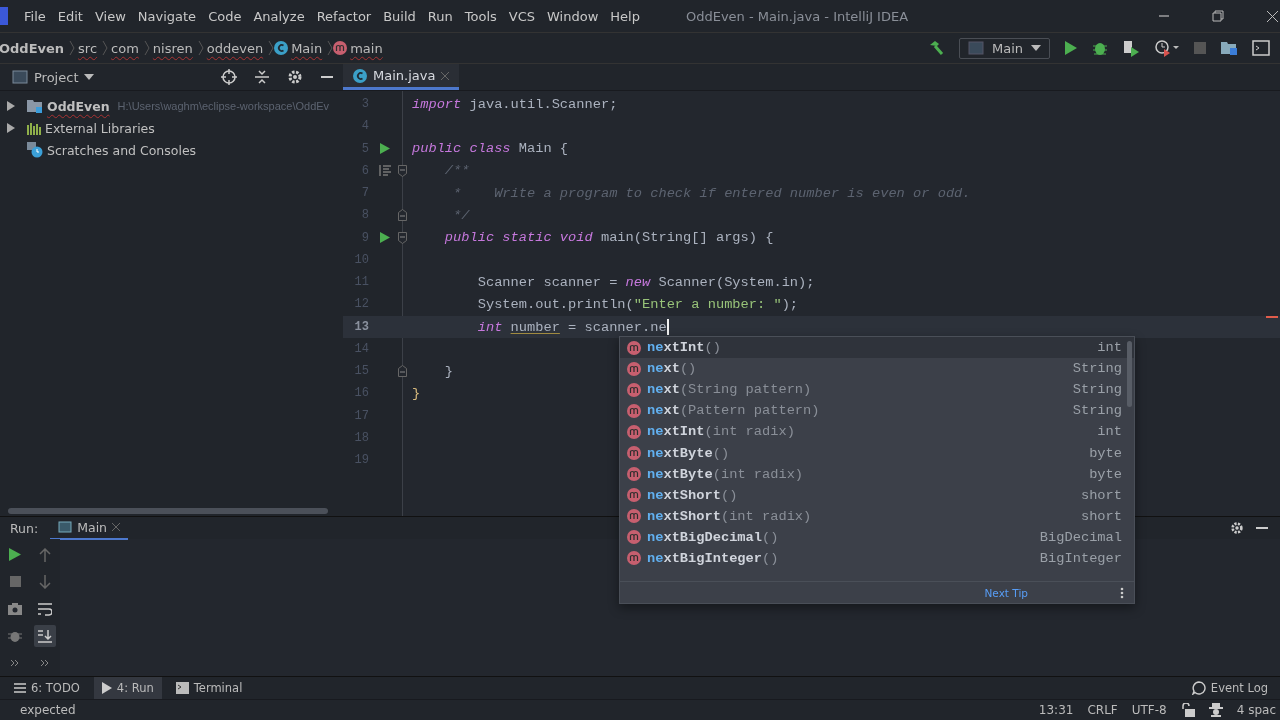  What do you see at coordinates (688, 453) in the screenshot?
I see `completion-item: nextByte()` at bounding box center [688, 453].